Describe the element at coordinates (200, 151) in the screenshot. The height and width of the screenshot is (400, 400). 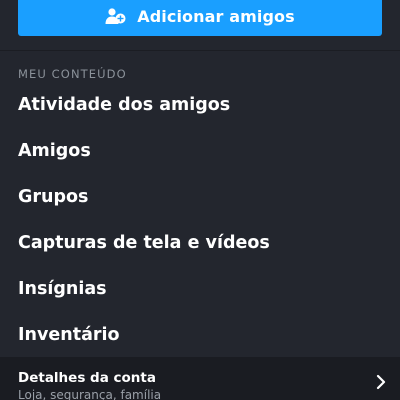
I see `menu-item-friends: Amigos` at that location.